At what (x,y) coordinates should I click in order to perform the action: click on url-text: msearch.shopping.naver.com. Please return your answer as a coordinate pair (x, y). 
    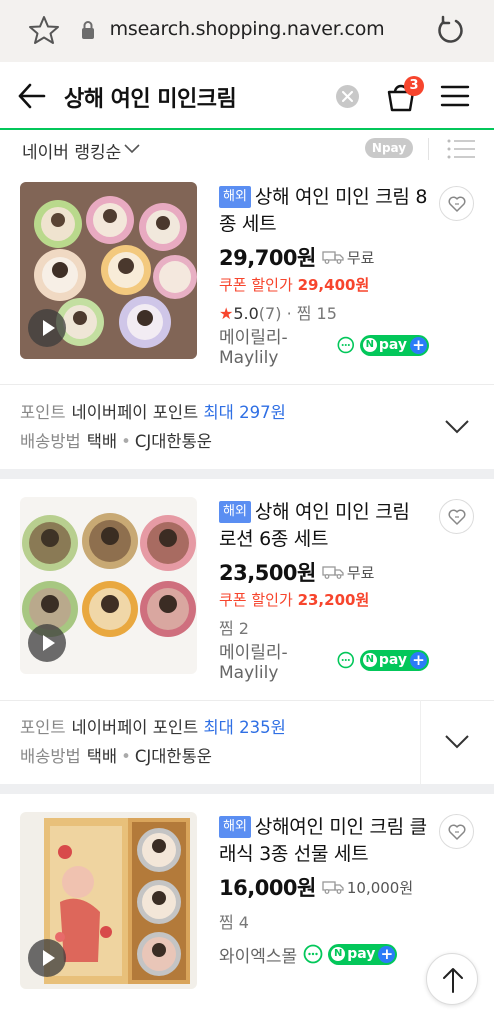
    Looking at the image, I should click on (247, 29).